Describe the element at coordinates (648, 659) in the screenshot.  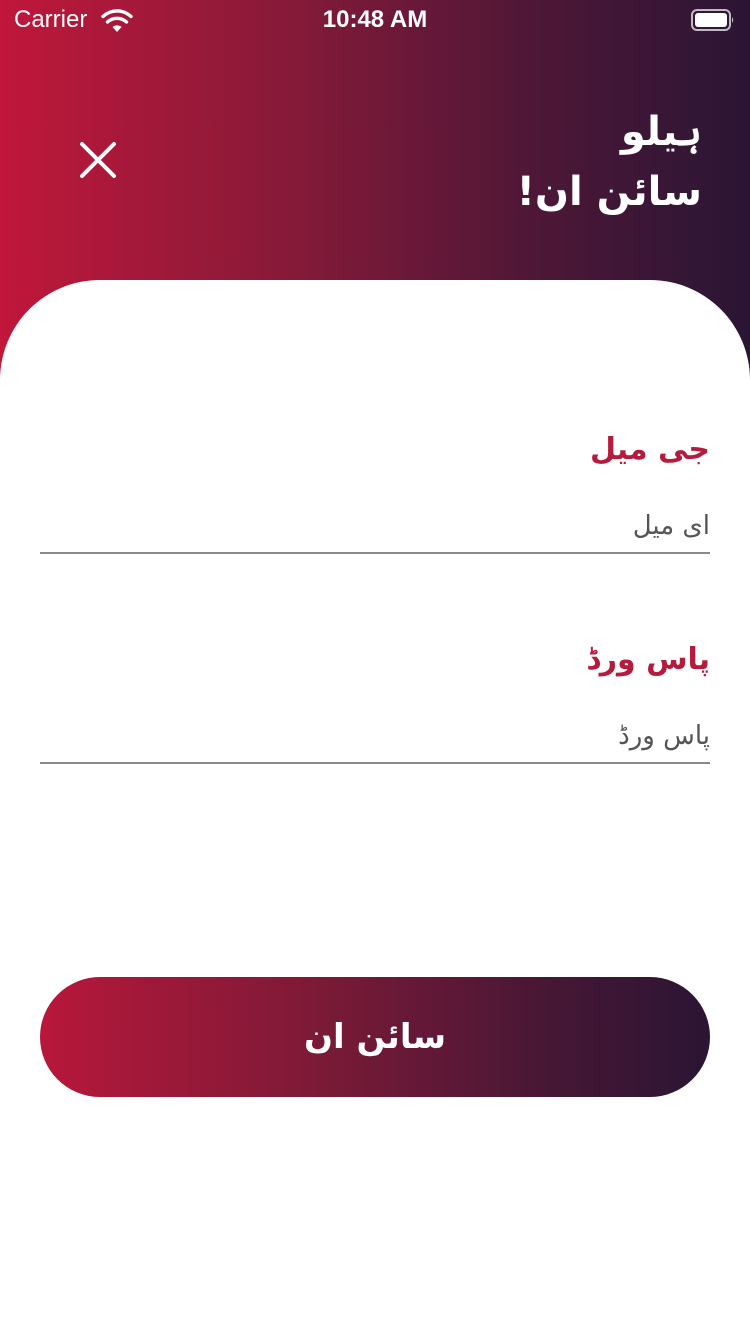
I see `password-label: پاس ورڈ` at that location.